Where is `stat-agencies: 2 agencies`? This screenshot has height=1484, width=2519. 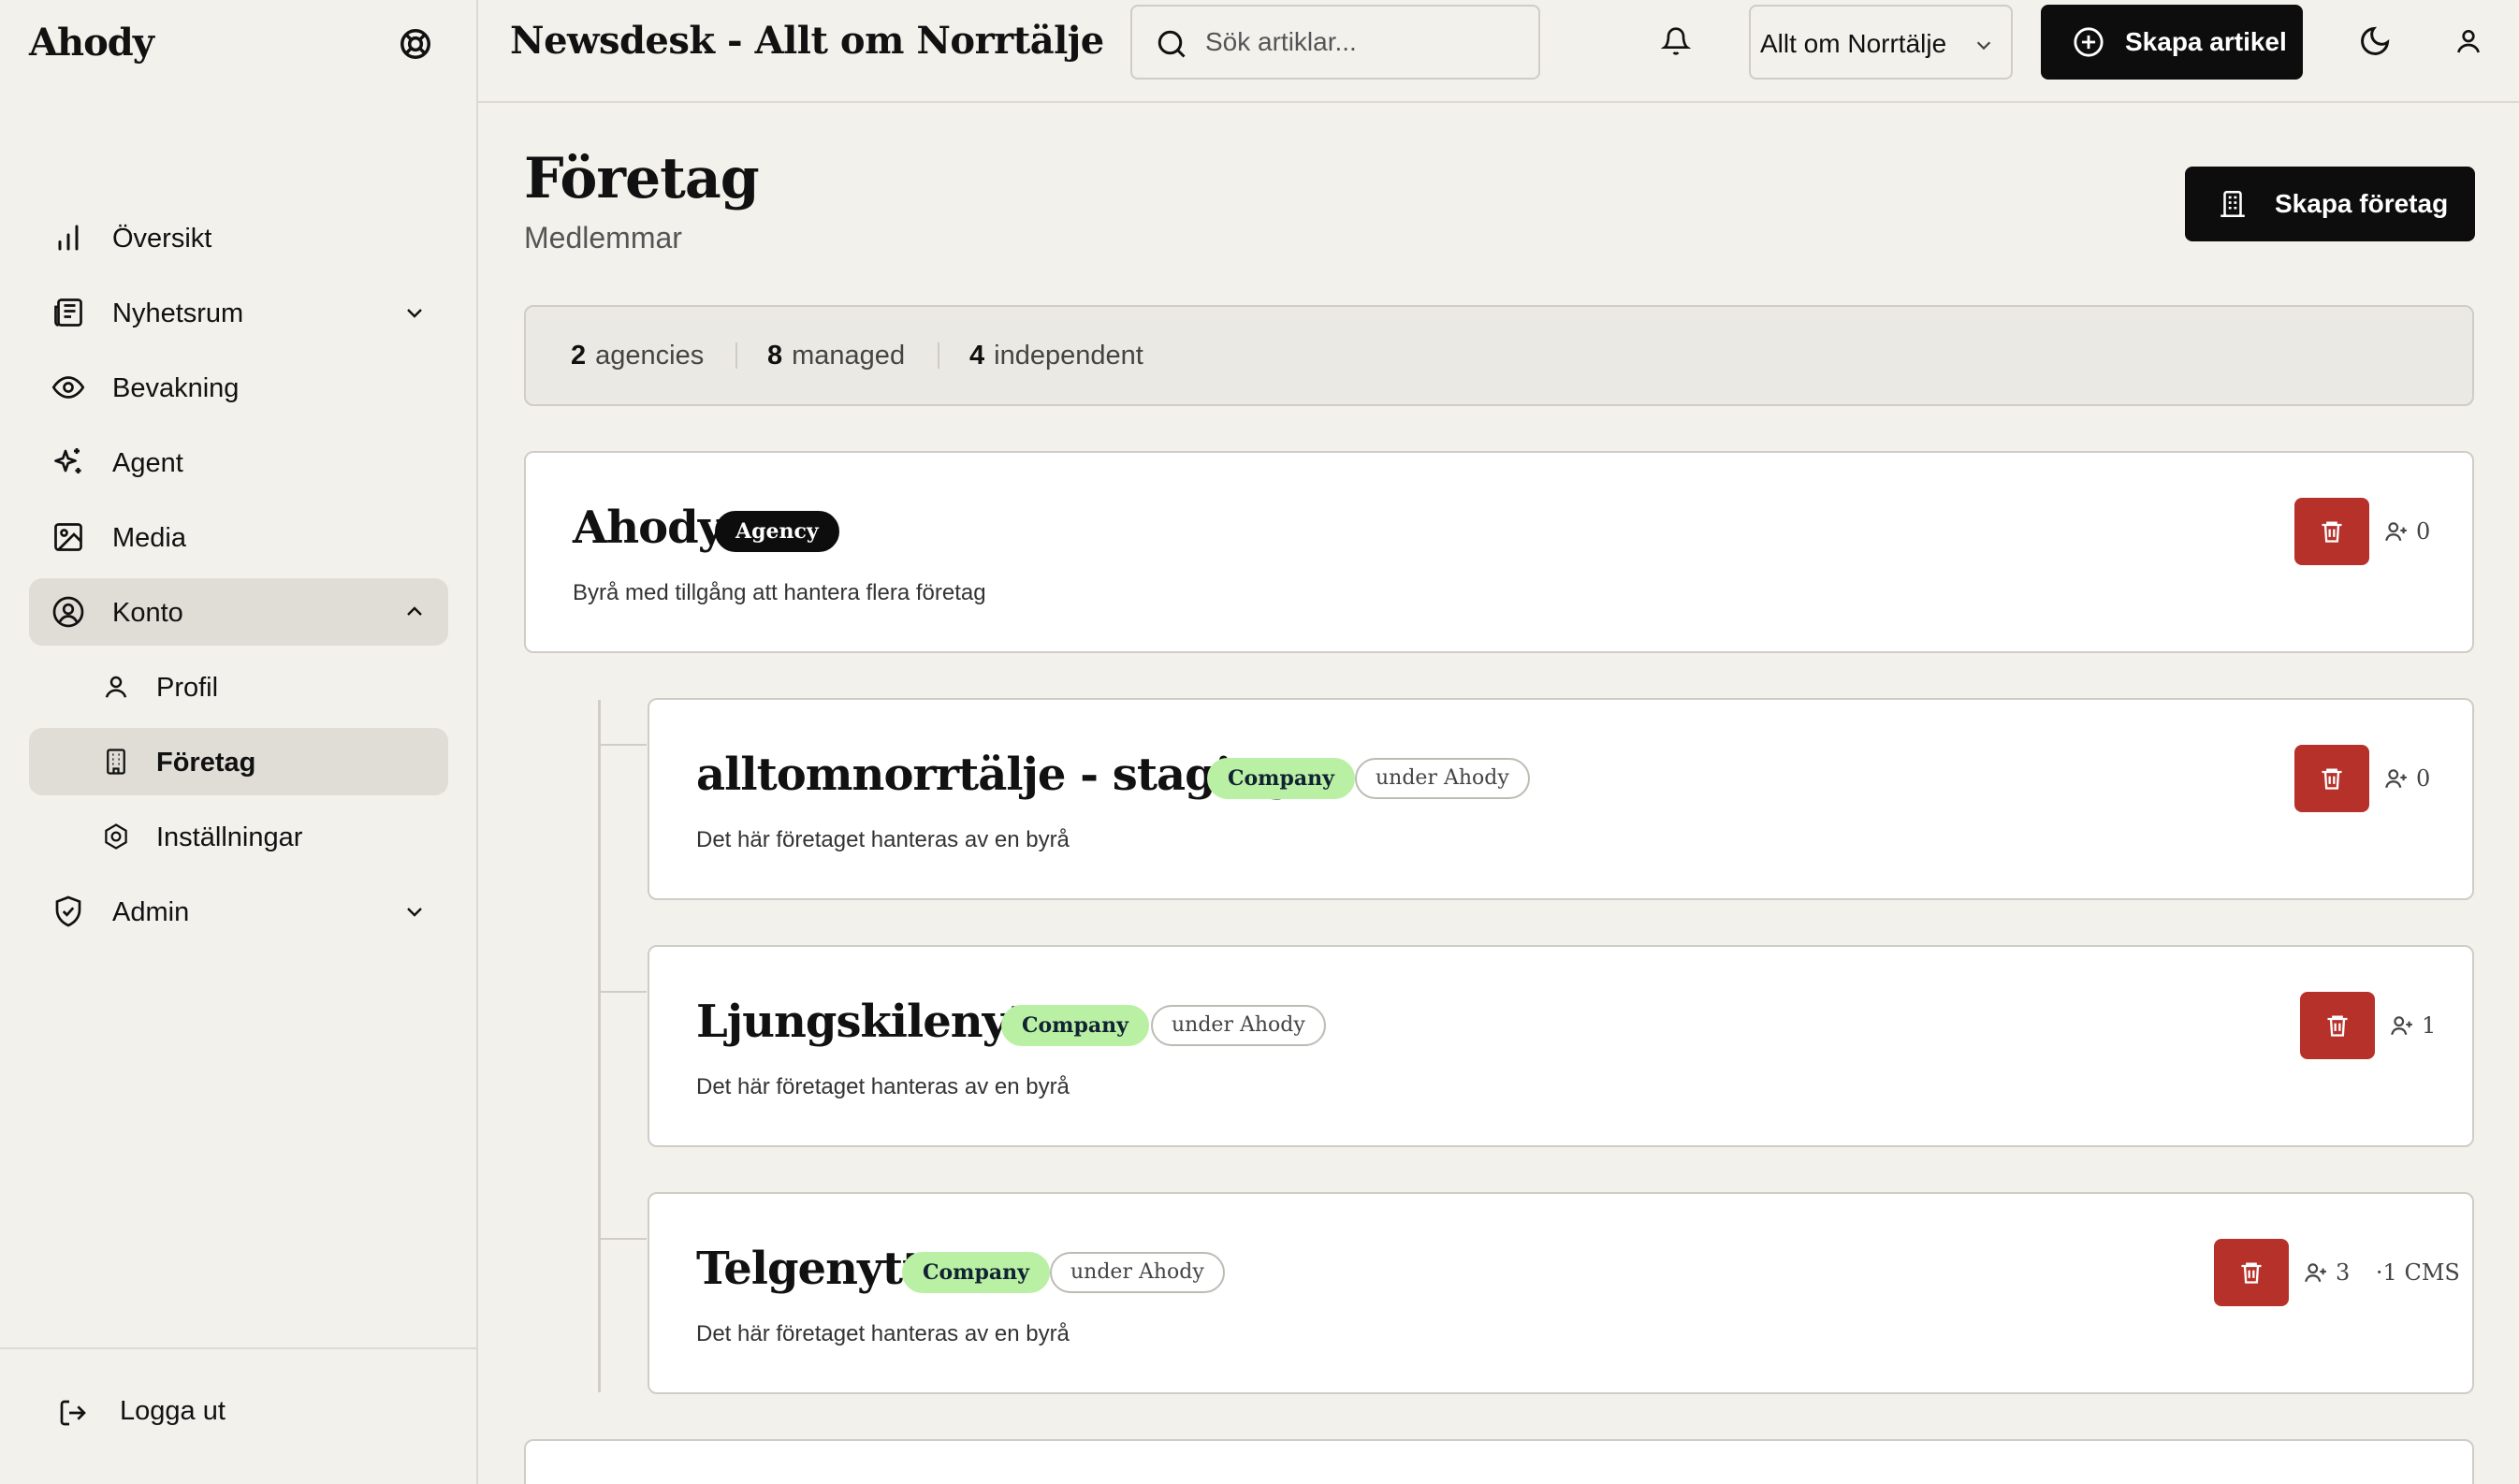
stat-agencies: 2 agencies is located at coordinates (638, 356).